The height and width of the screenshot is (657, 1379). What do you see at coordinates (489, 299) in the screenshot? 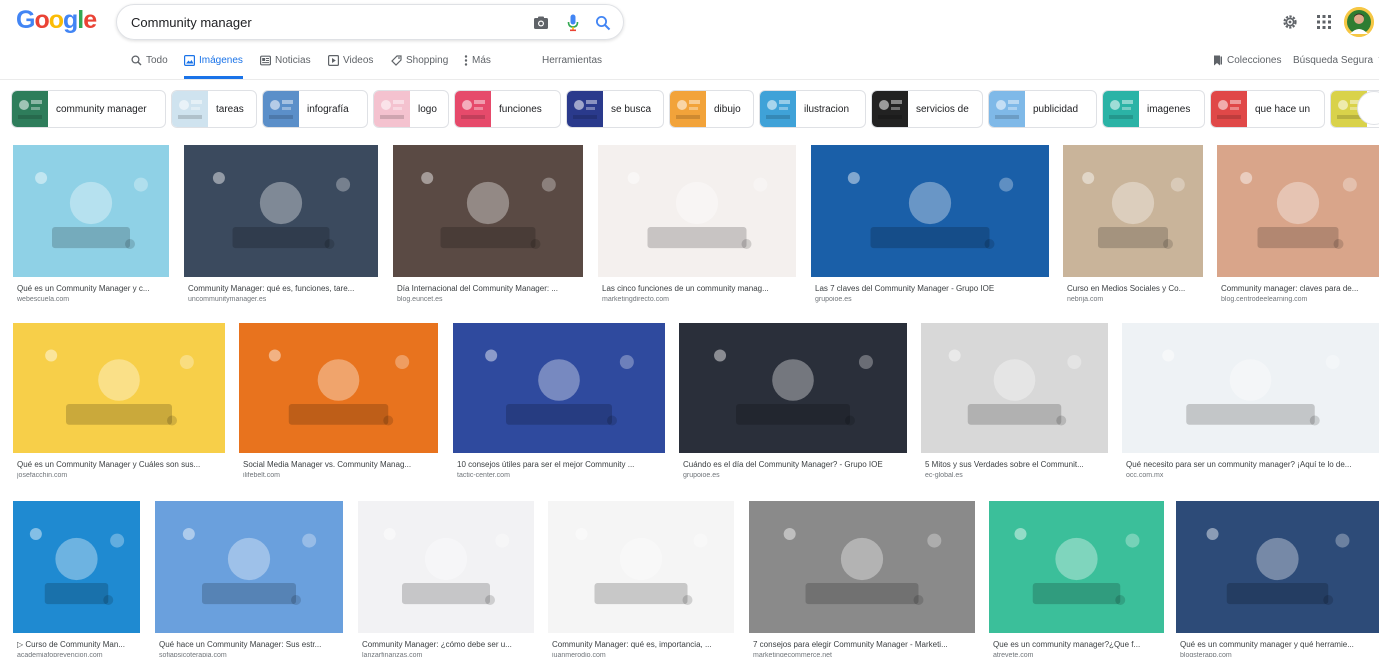
I see `image-result-source: blog.euncet.es` at bounding box center [489, 299].